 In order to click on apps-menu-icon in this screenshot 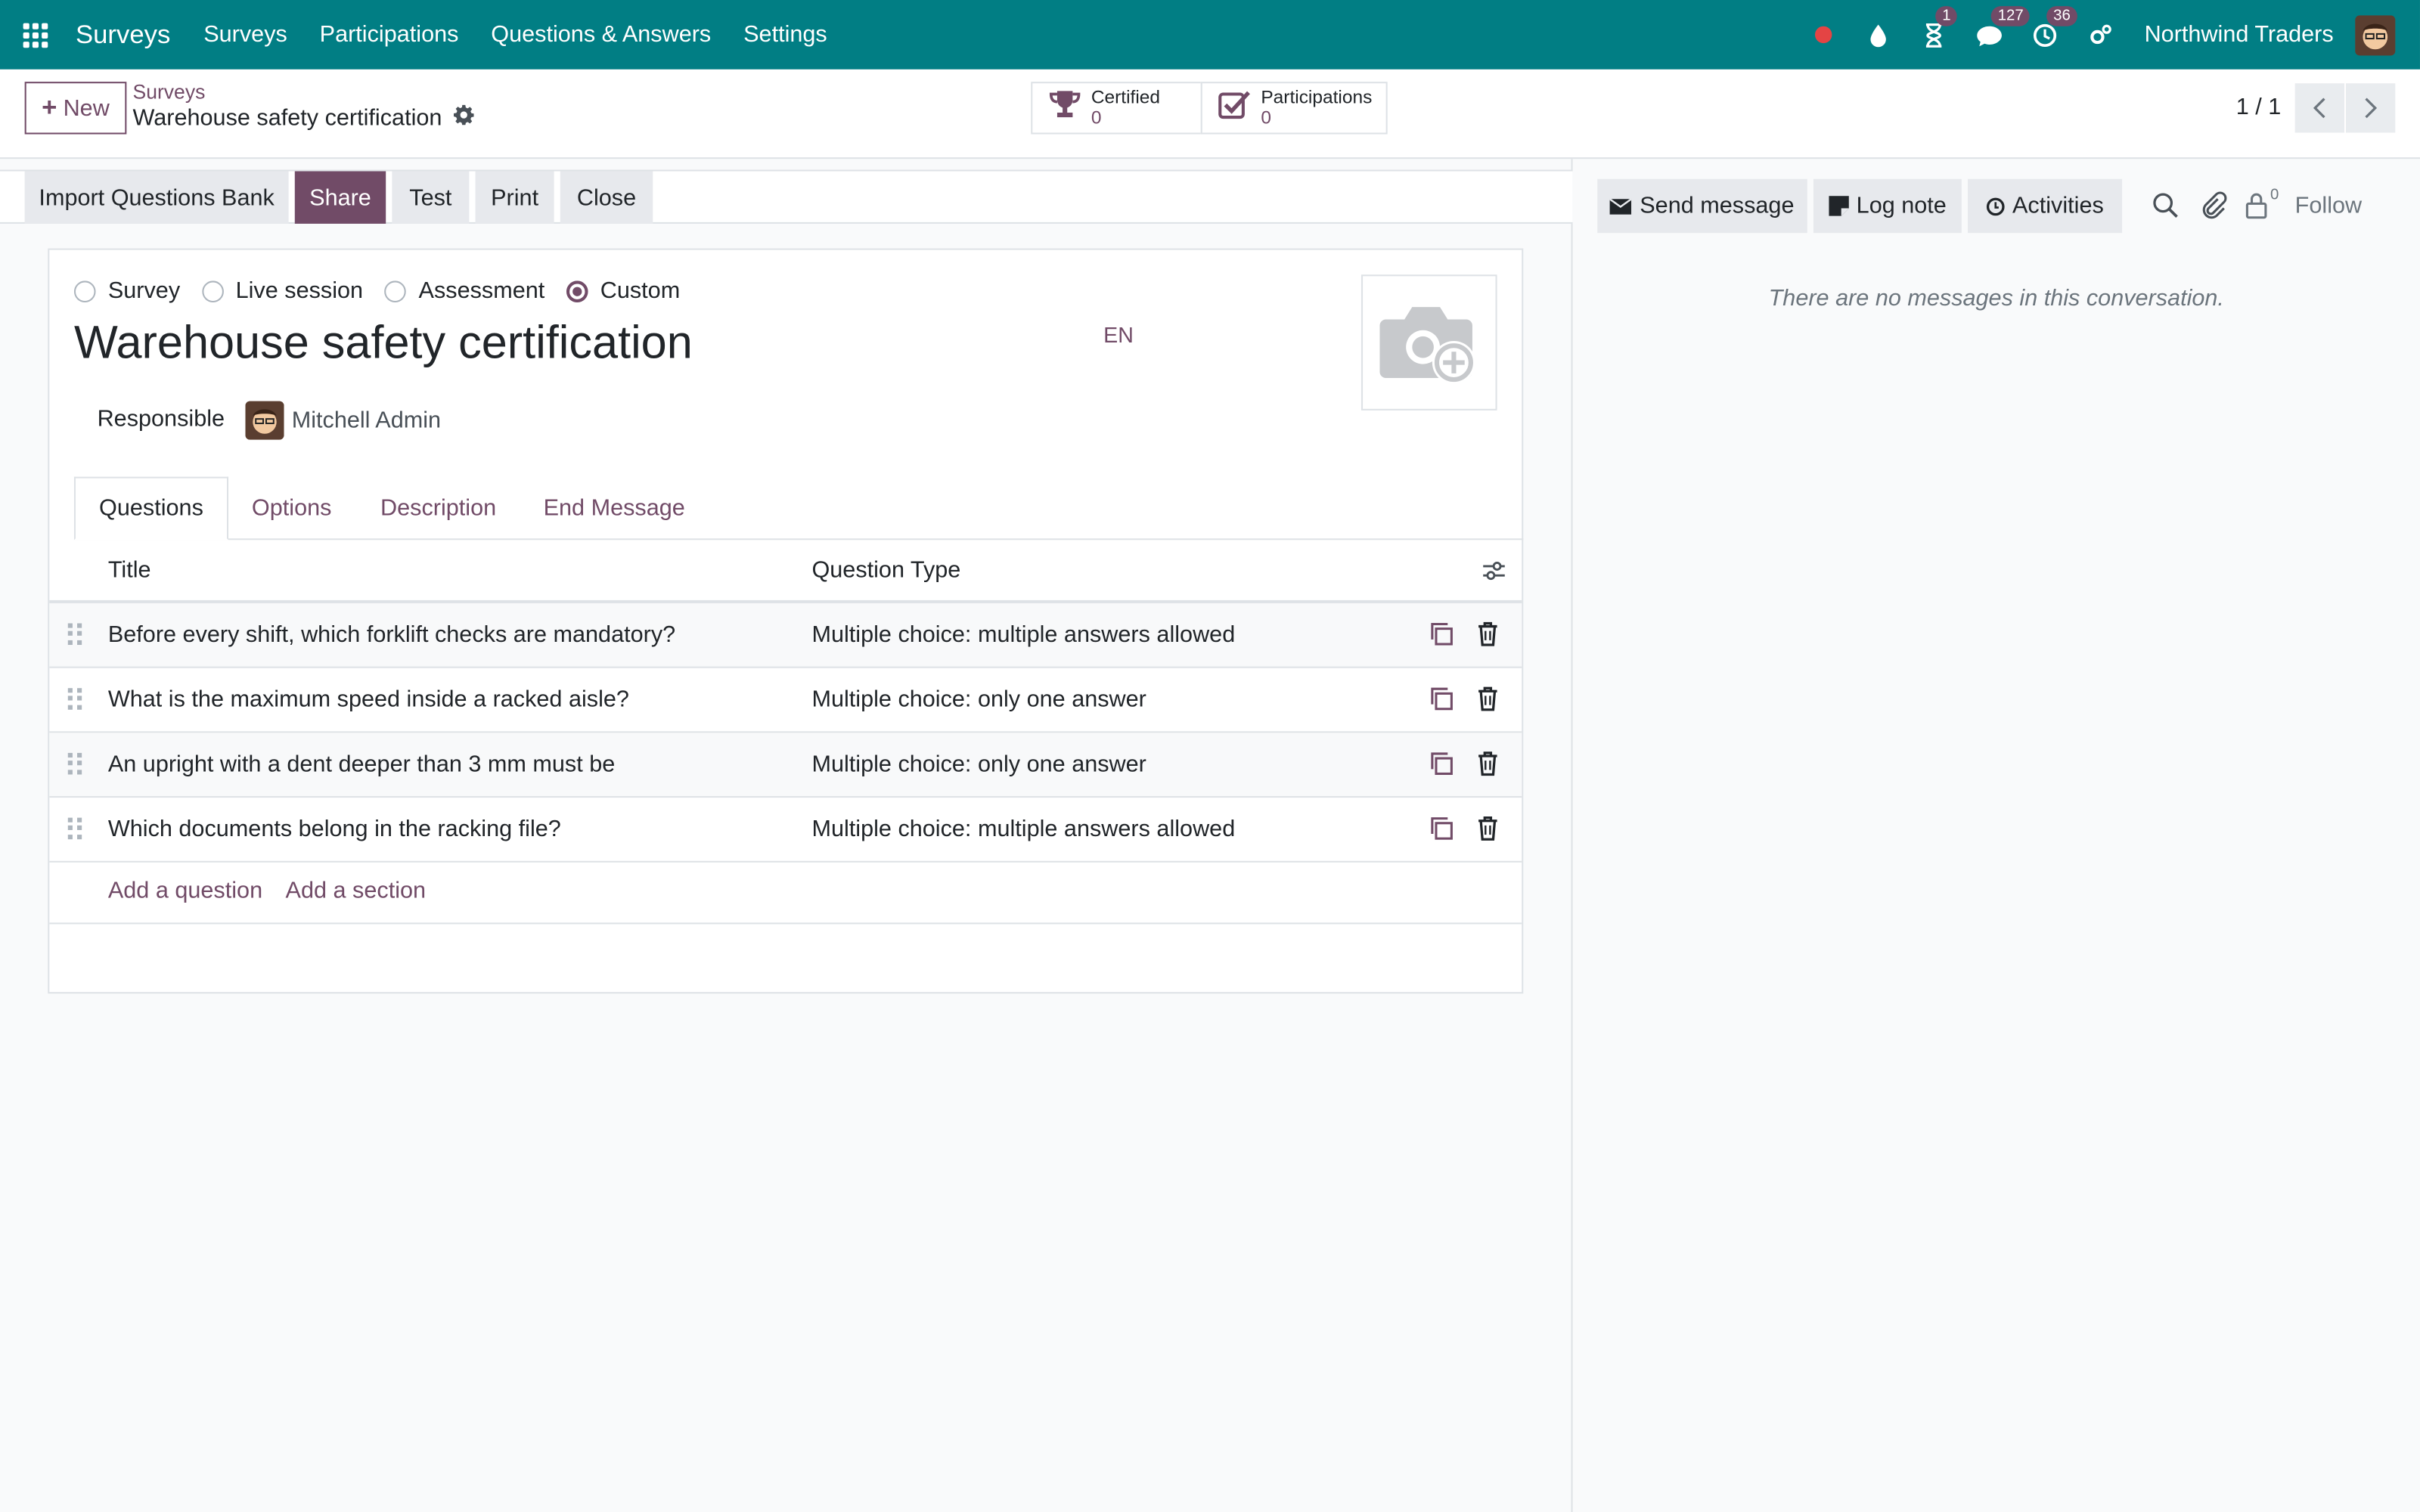, I will do `click(35, 35)`.